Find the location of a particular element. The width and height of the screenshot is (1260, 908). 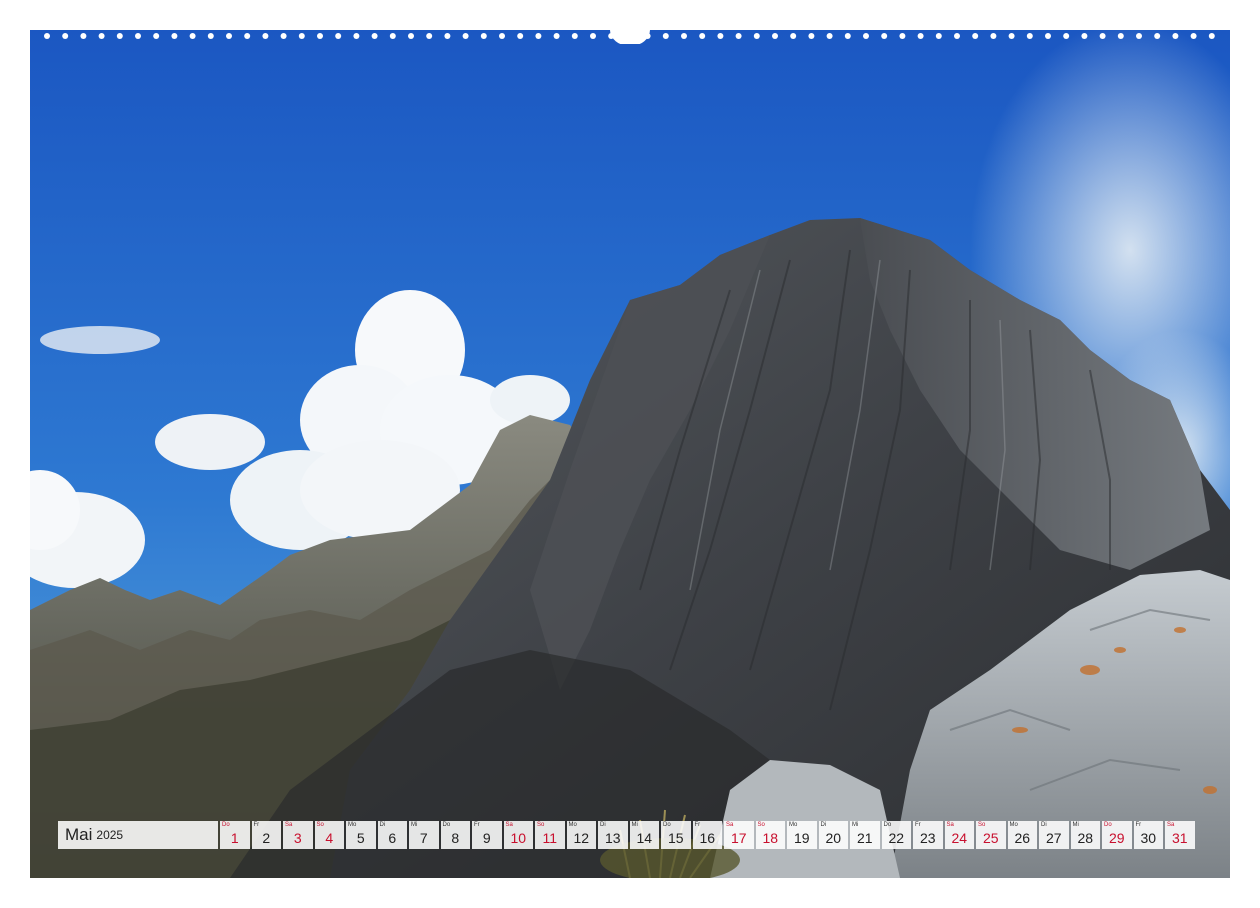

day-number: 1 is located at coordinates (234, 838).